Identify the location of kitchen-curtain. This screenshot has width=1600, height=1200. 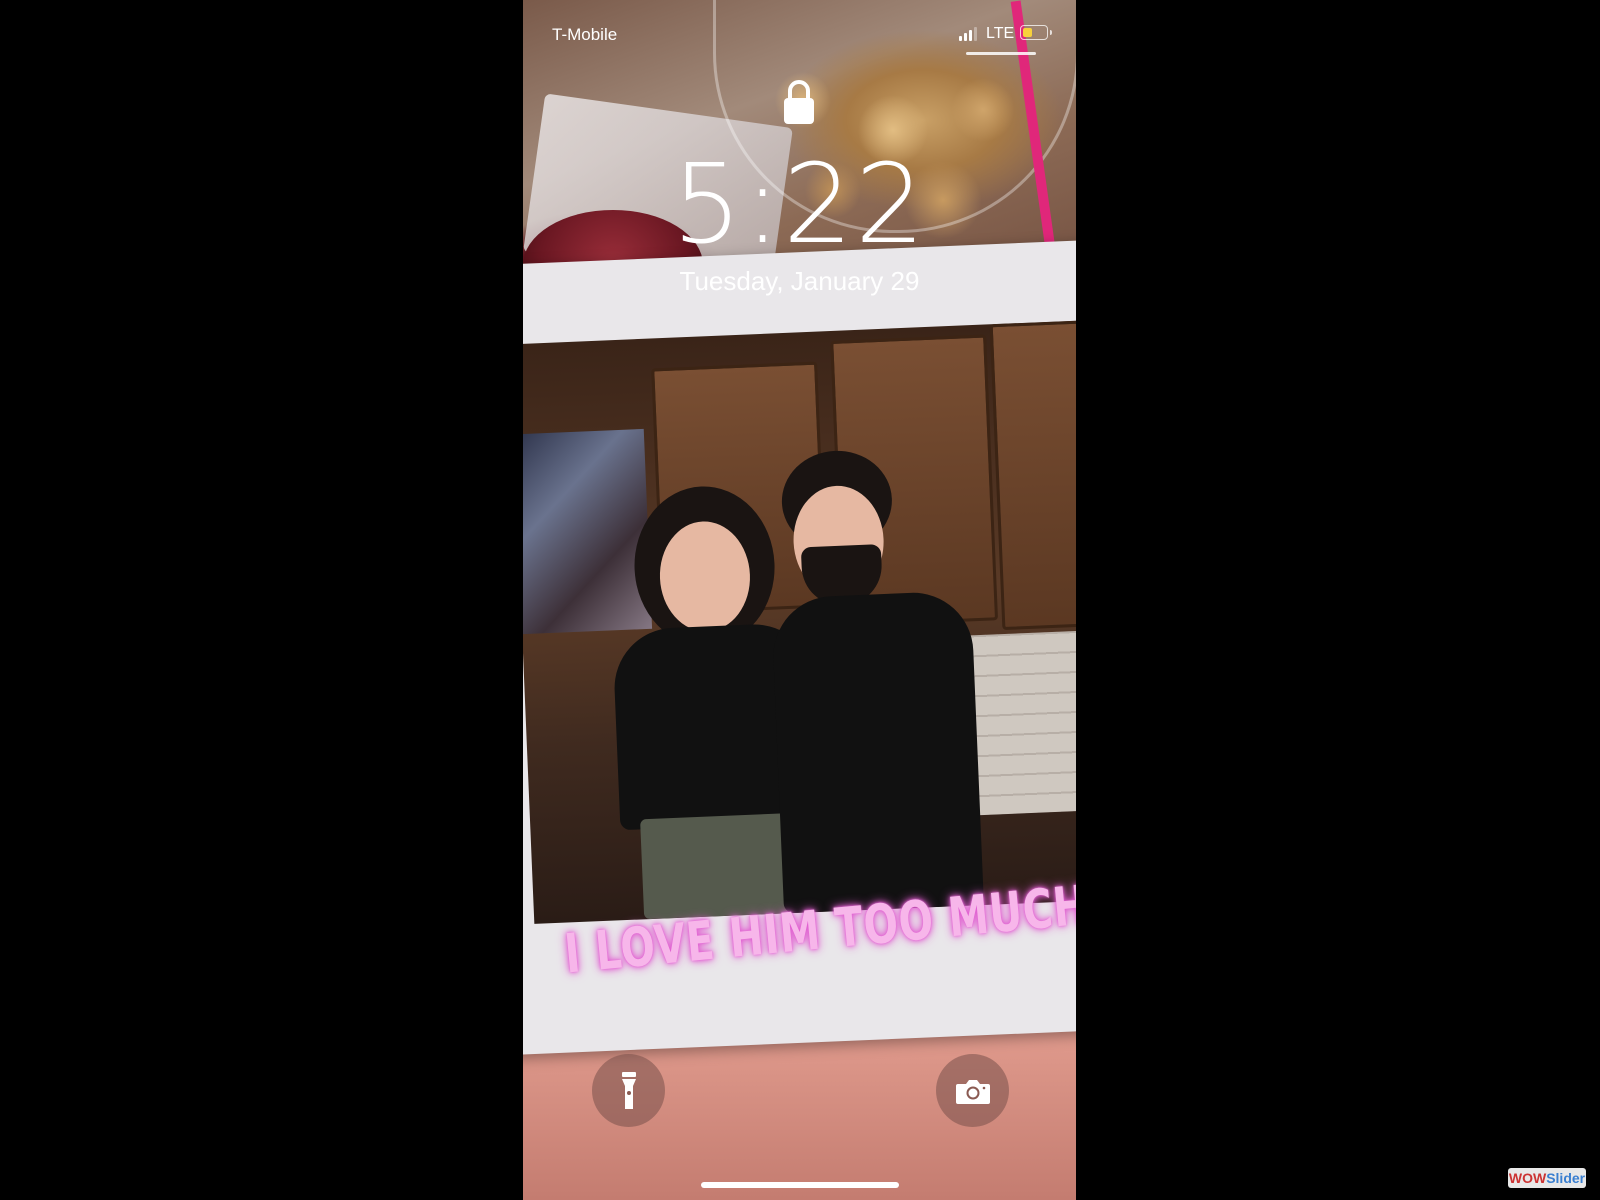
(588, 531).